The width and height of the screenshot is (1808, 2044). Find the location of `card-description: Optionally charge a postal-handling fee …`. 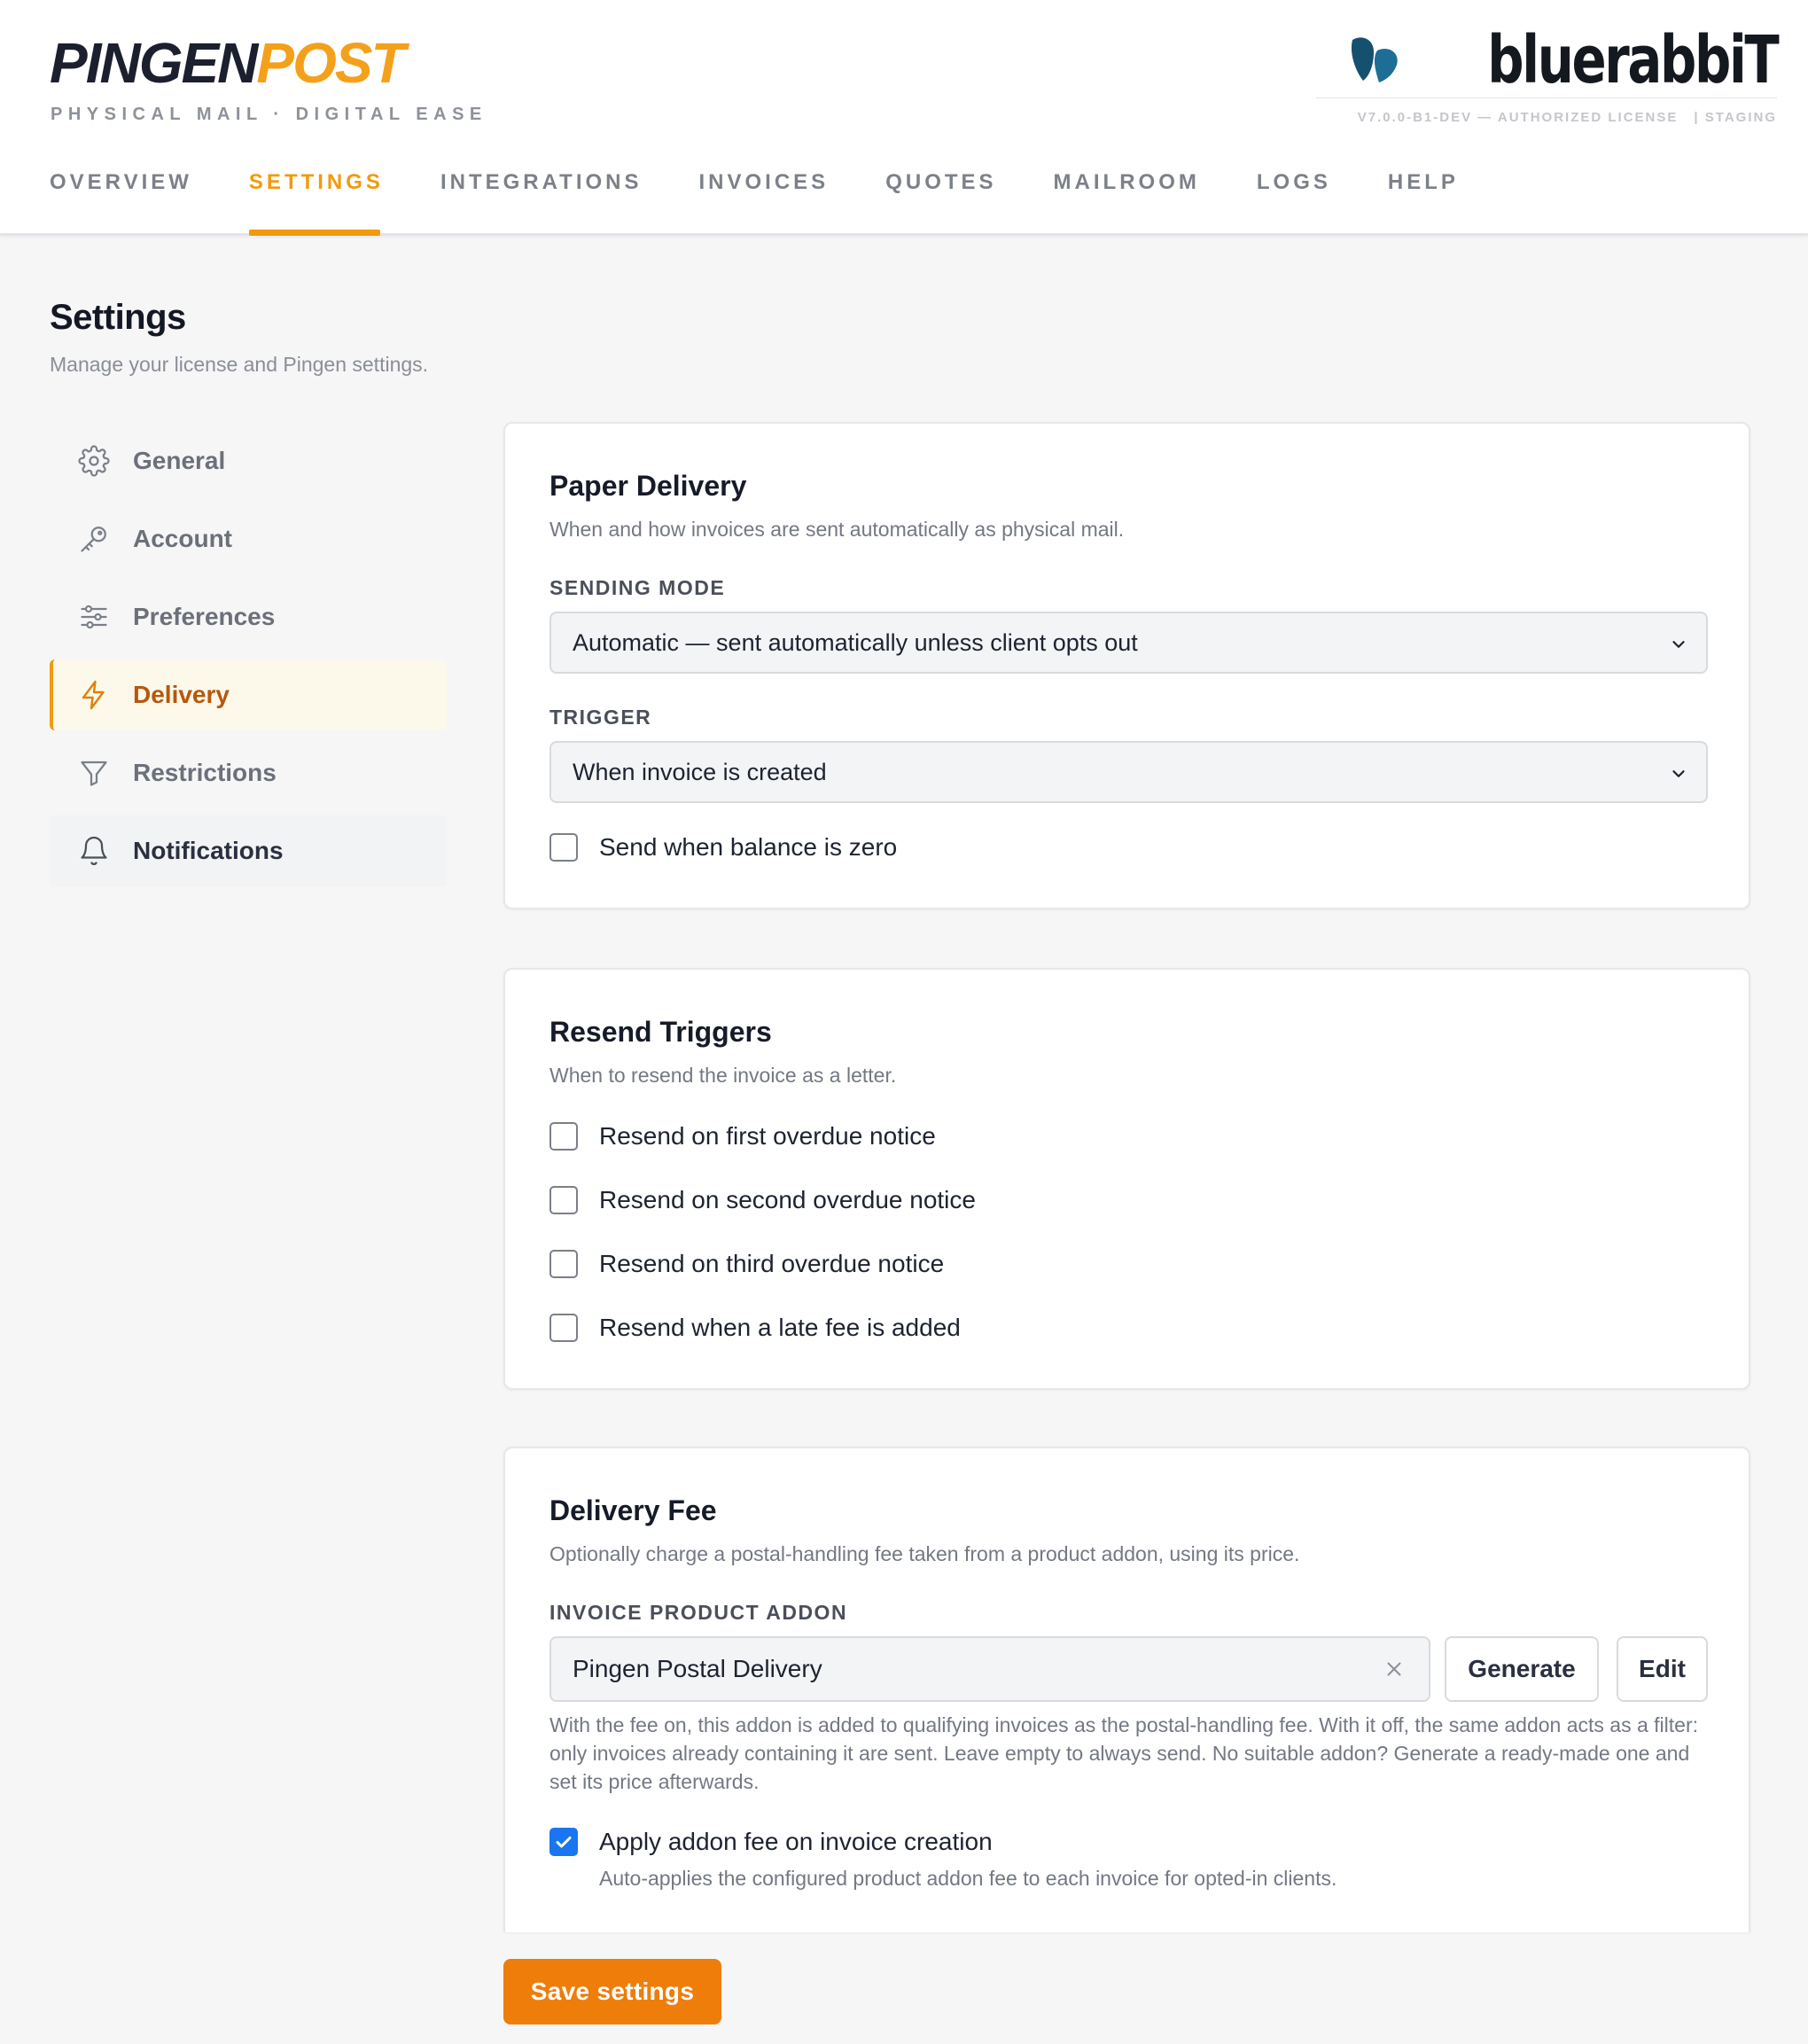

card-description: Optionally charge a postal-handling fee … is located at coordinates (924, 1553).